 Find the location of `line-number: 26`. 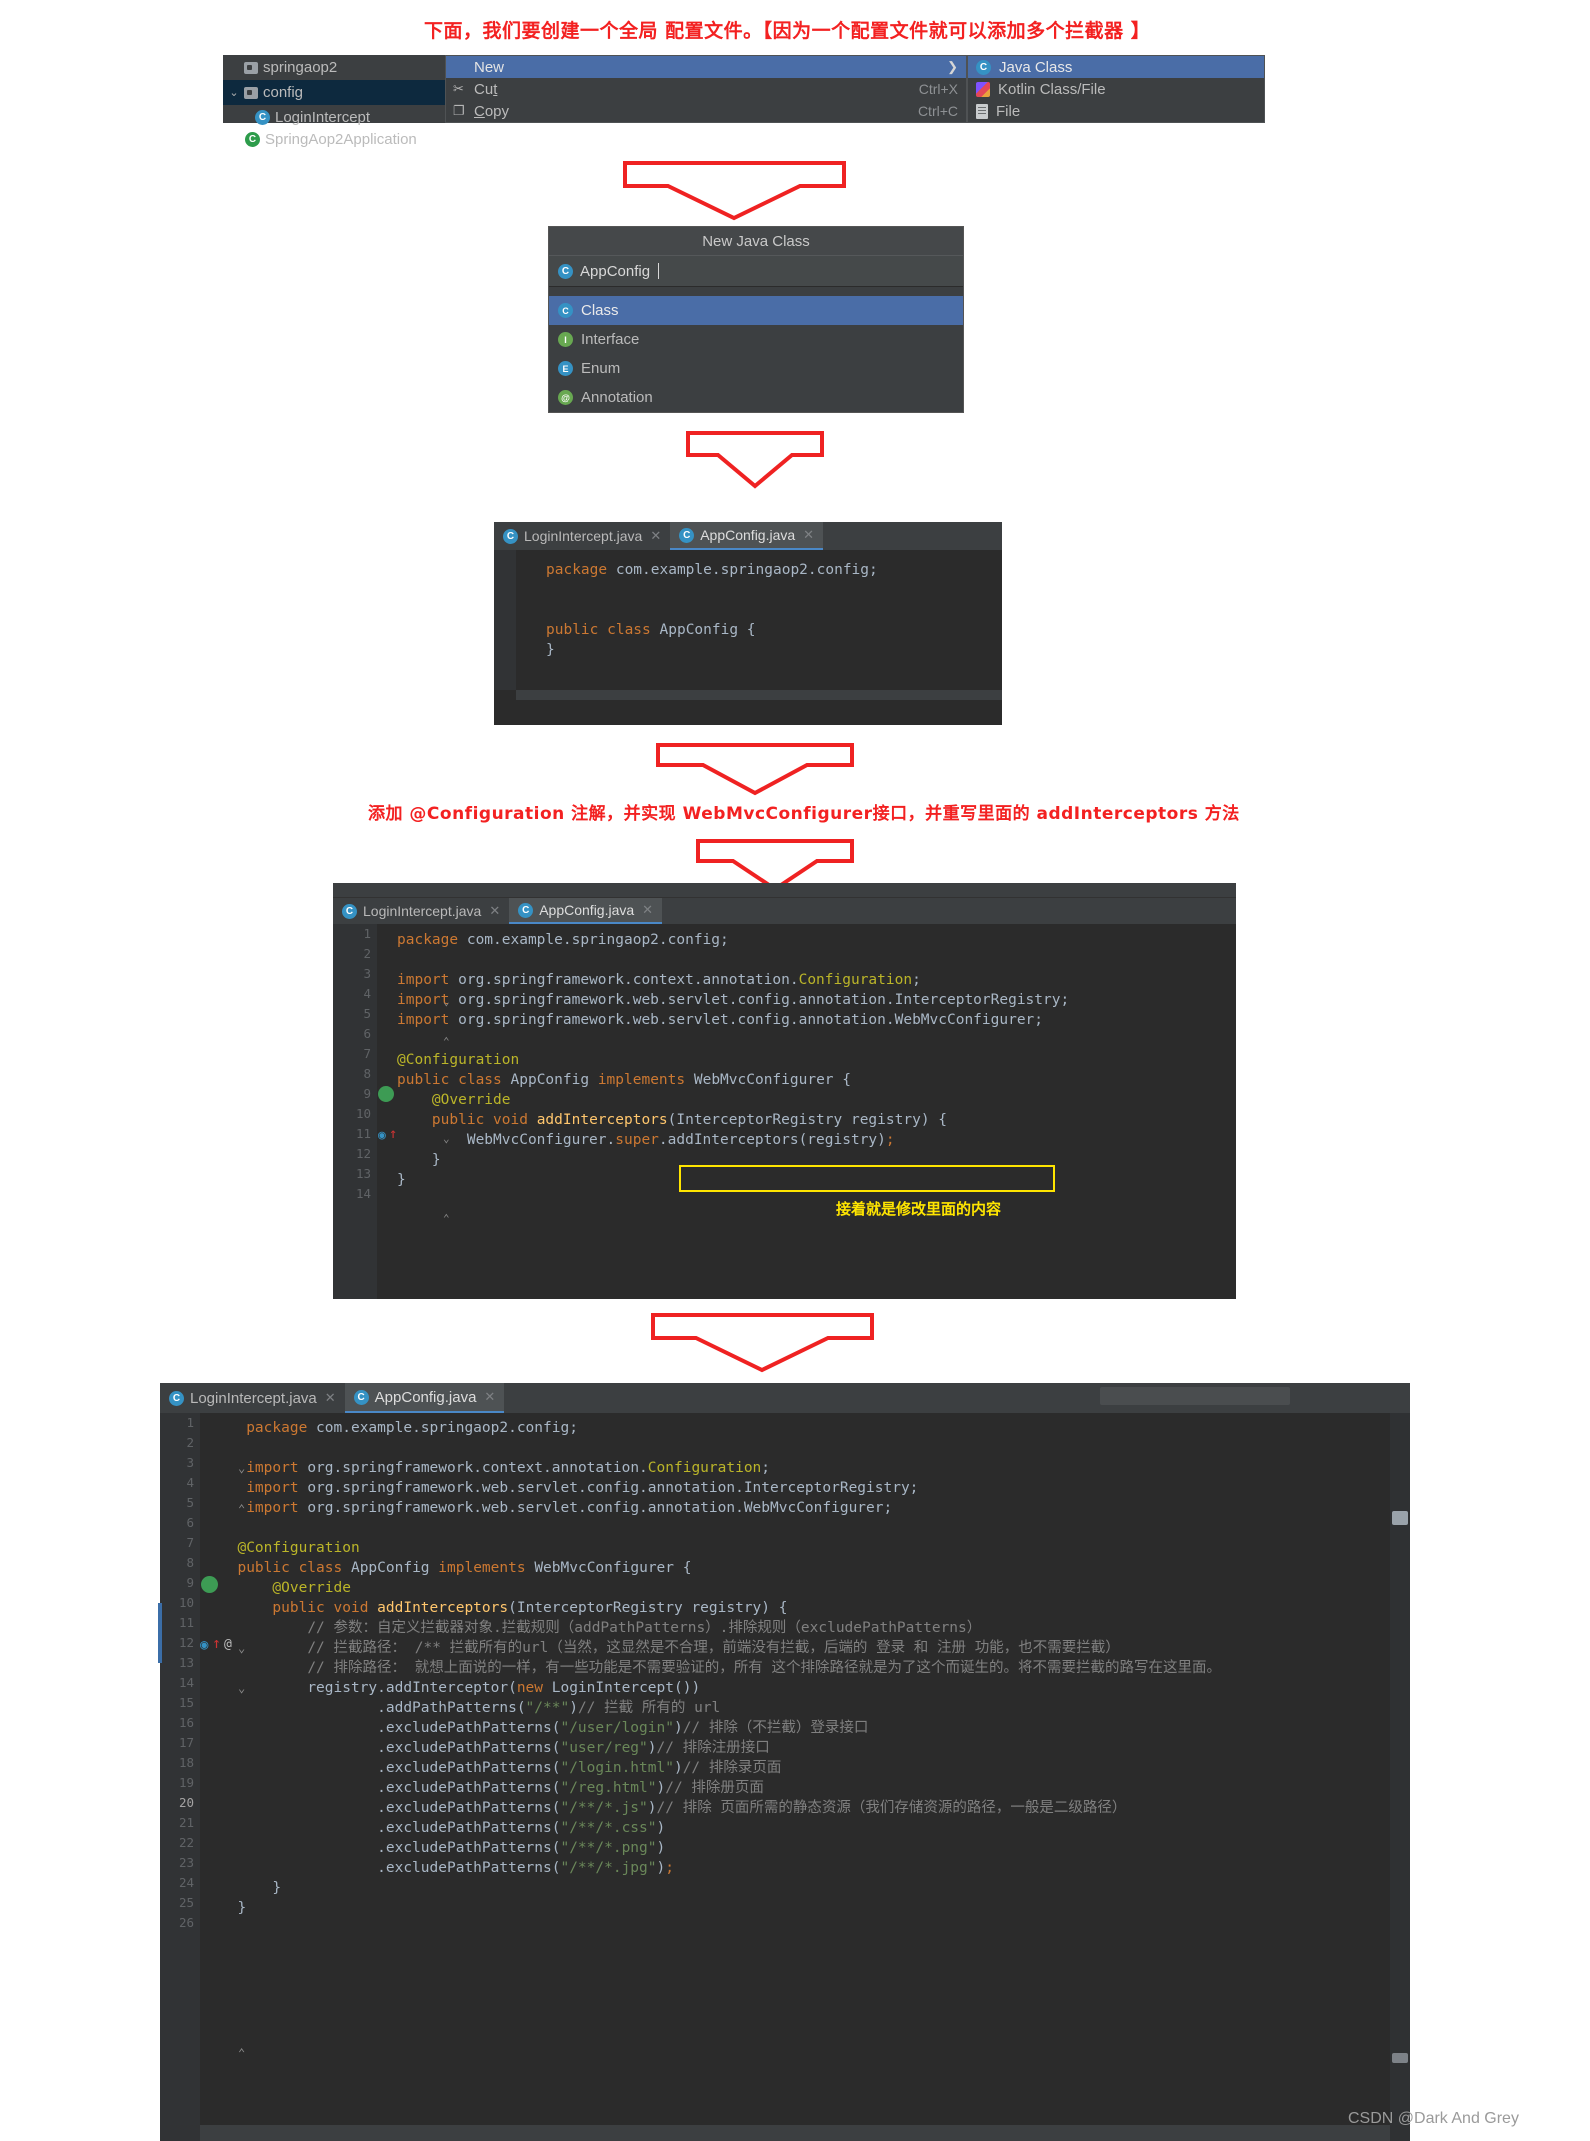

line-number: 26 is located at coordinates (186, 1922).